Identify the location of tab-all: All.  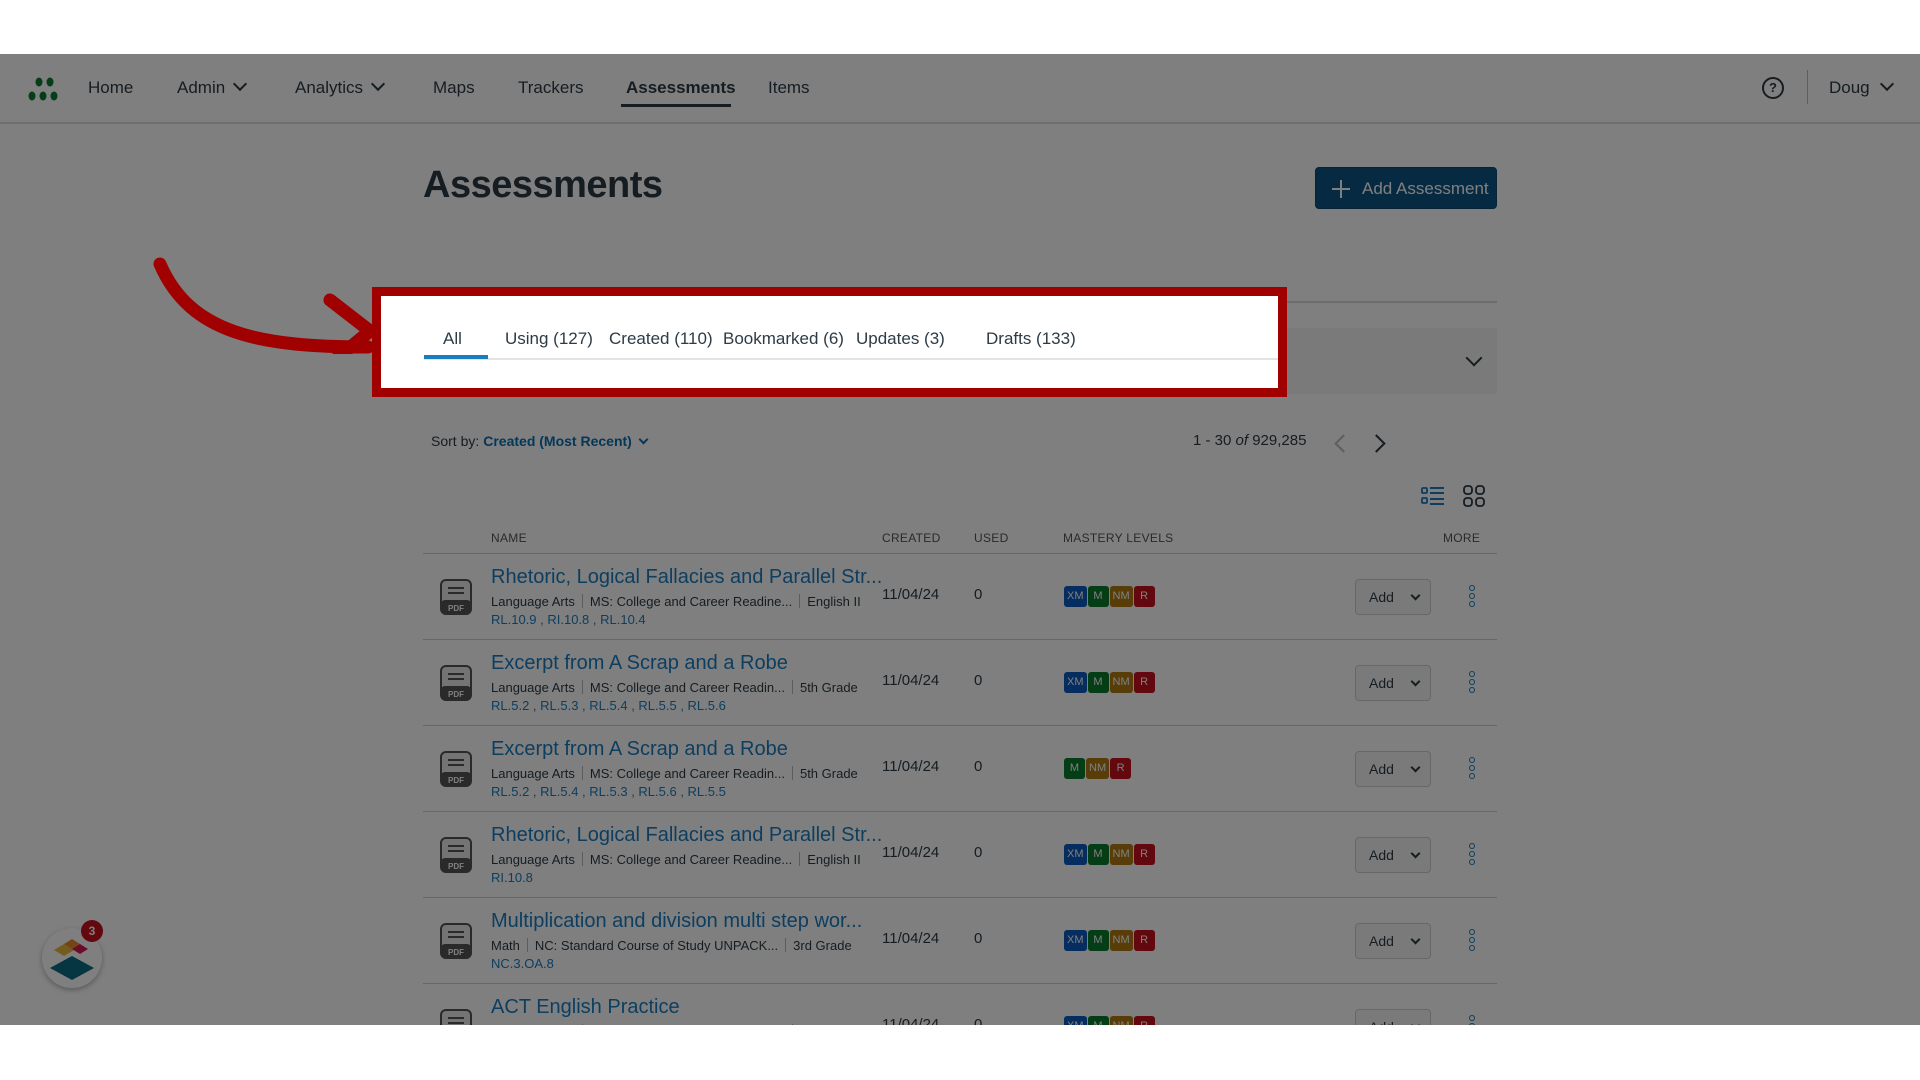
(452, 339).